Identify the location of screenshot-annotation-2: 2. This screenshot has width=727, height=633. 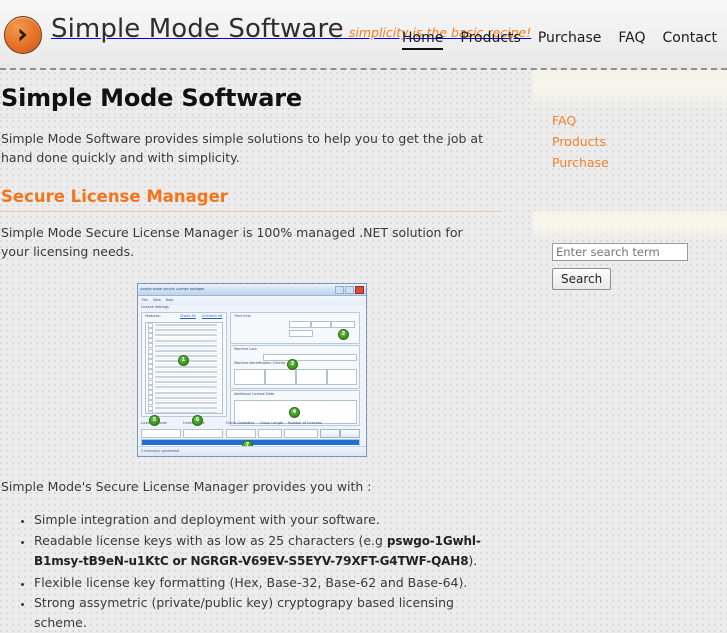
(343, 334).